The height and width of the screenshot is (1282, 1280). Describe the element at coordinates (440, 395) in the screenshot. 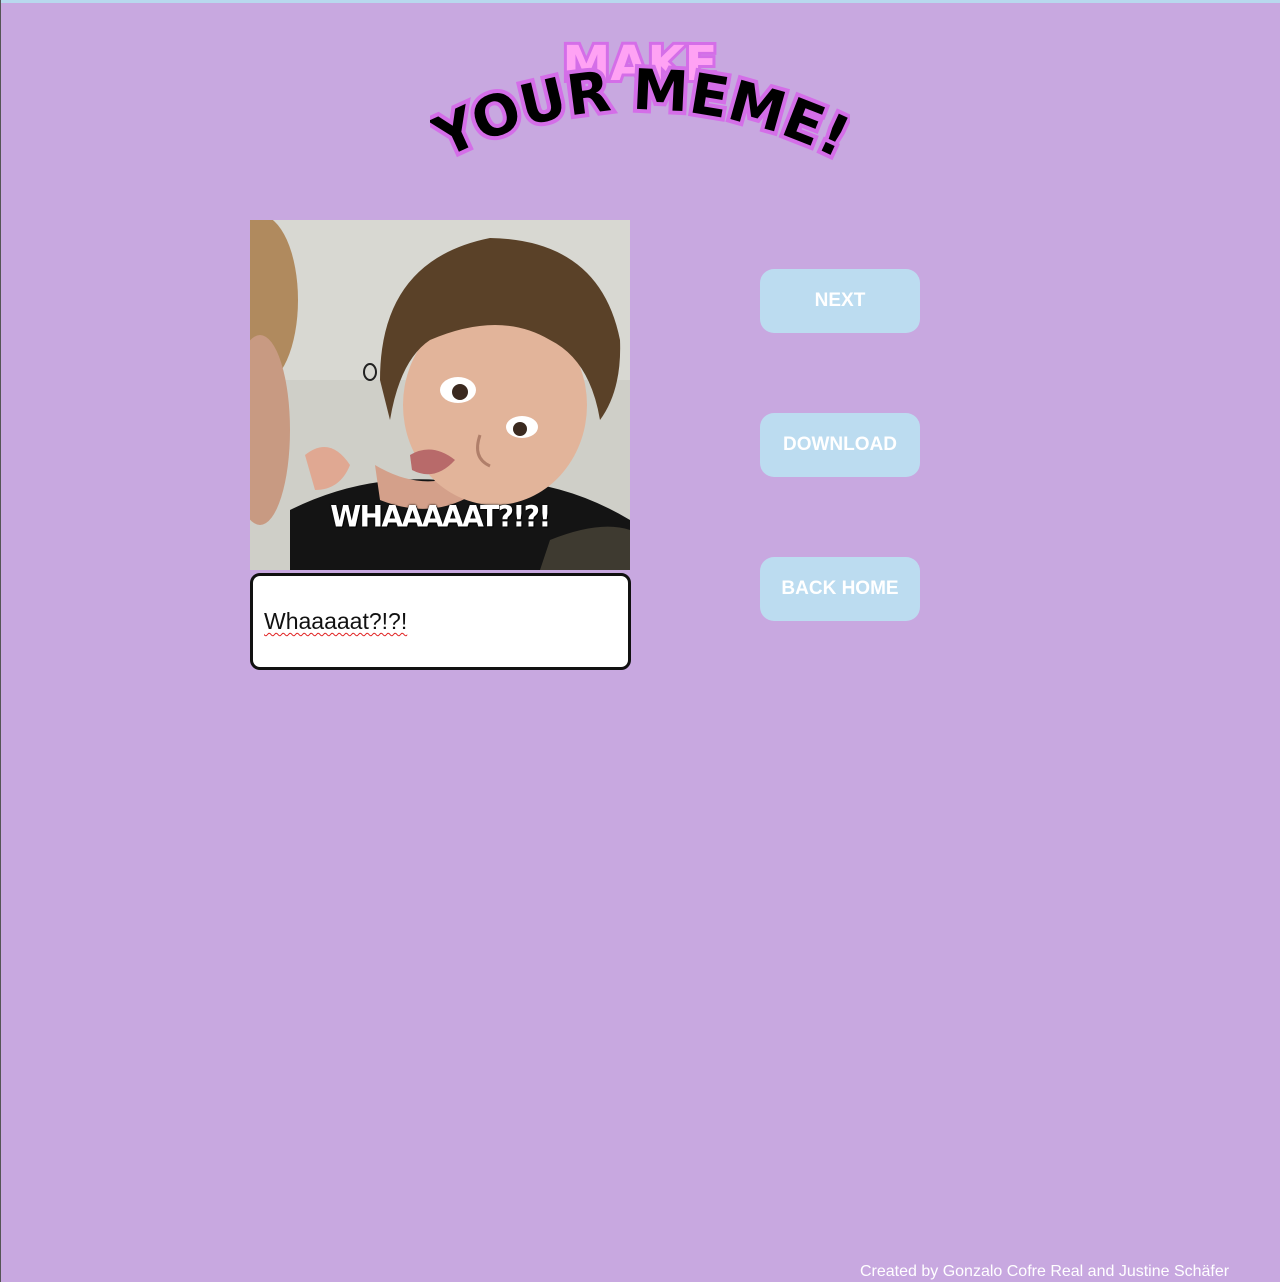

I see `meme-image: WHAAAAAT?!?!` at that location.